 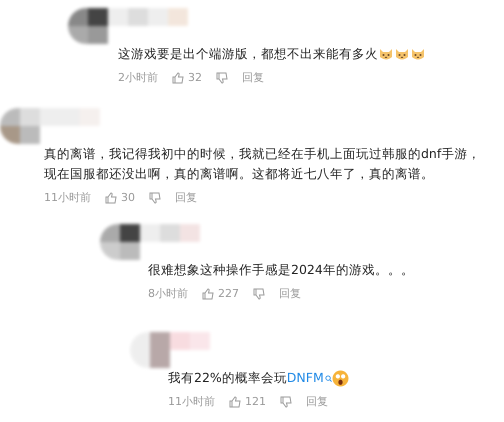 What do you see at coordinates (195, 77) in the screenshot?
I see `like-count: 32` at bounding box center [195, 77].